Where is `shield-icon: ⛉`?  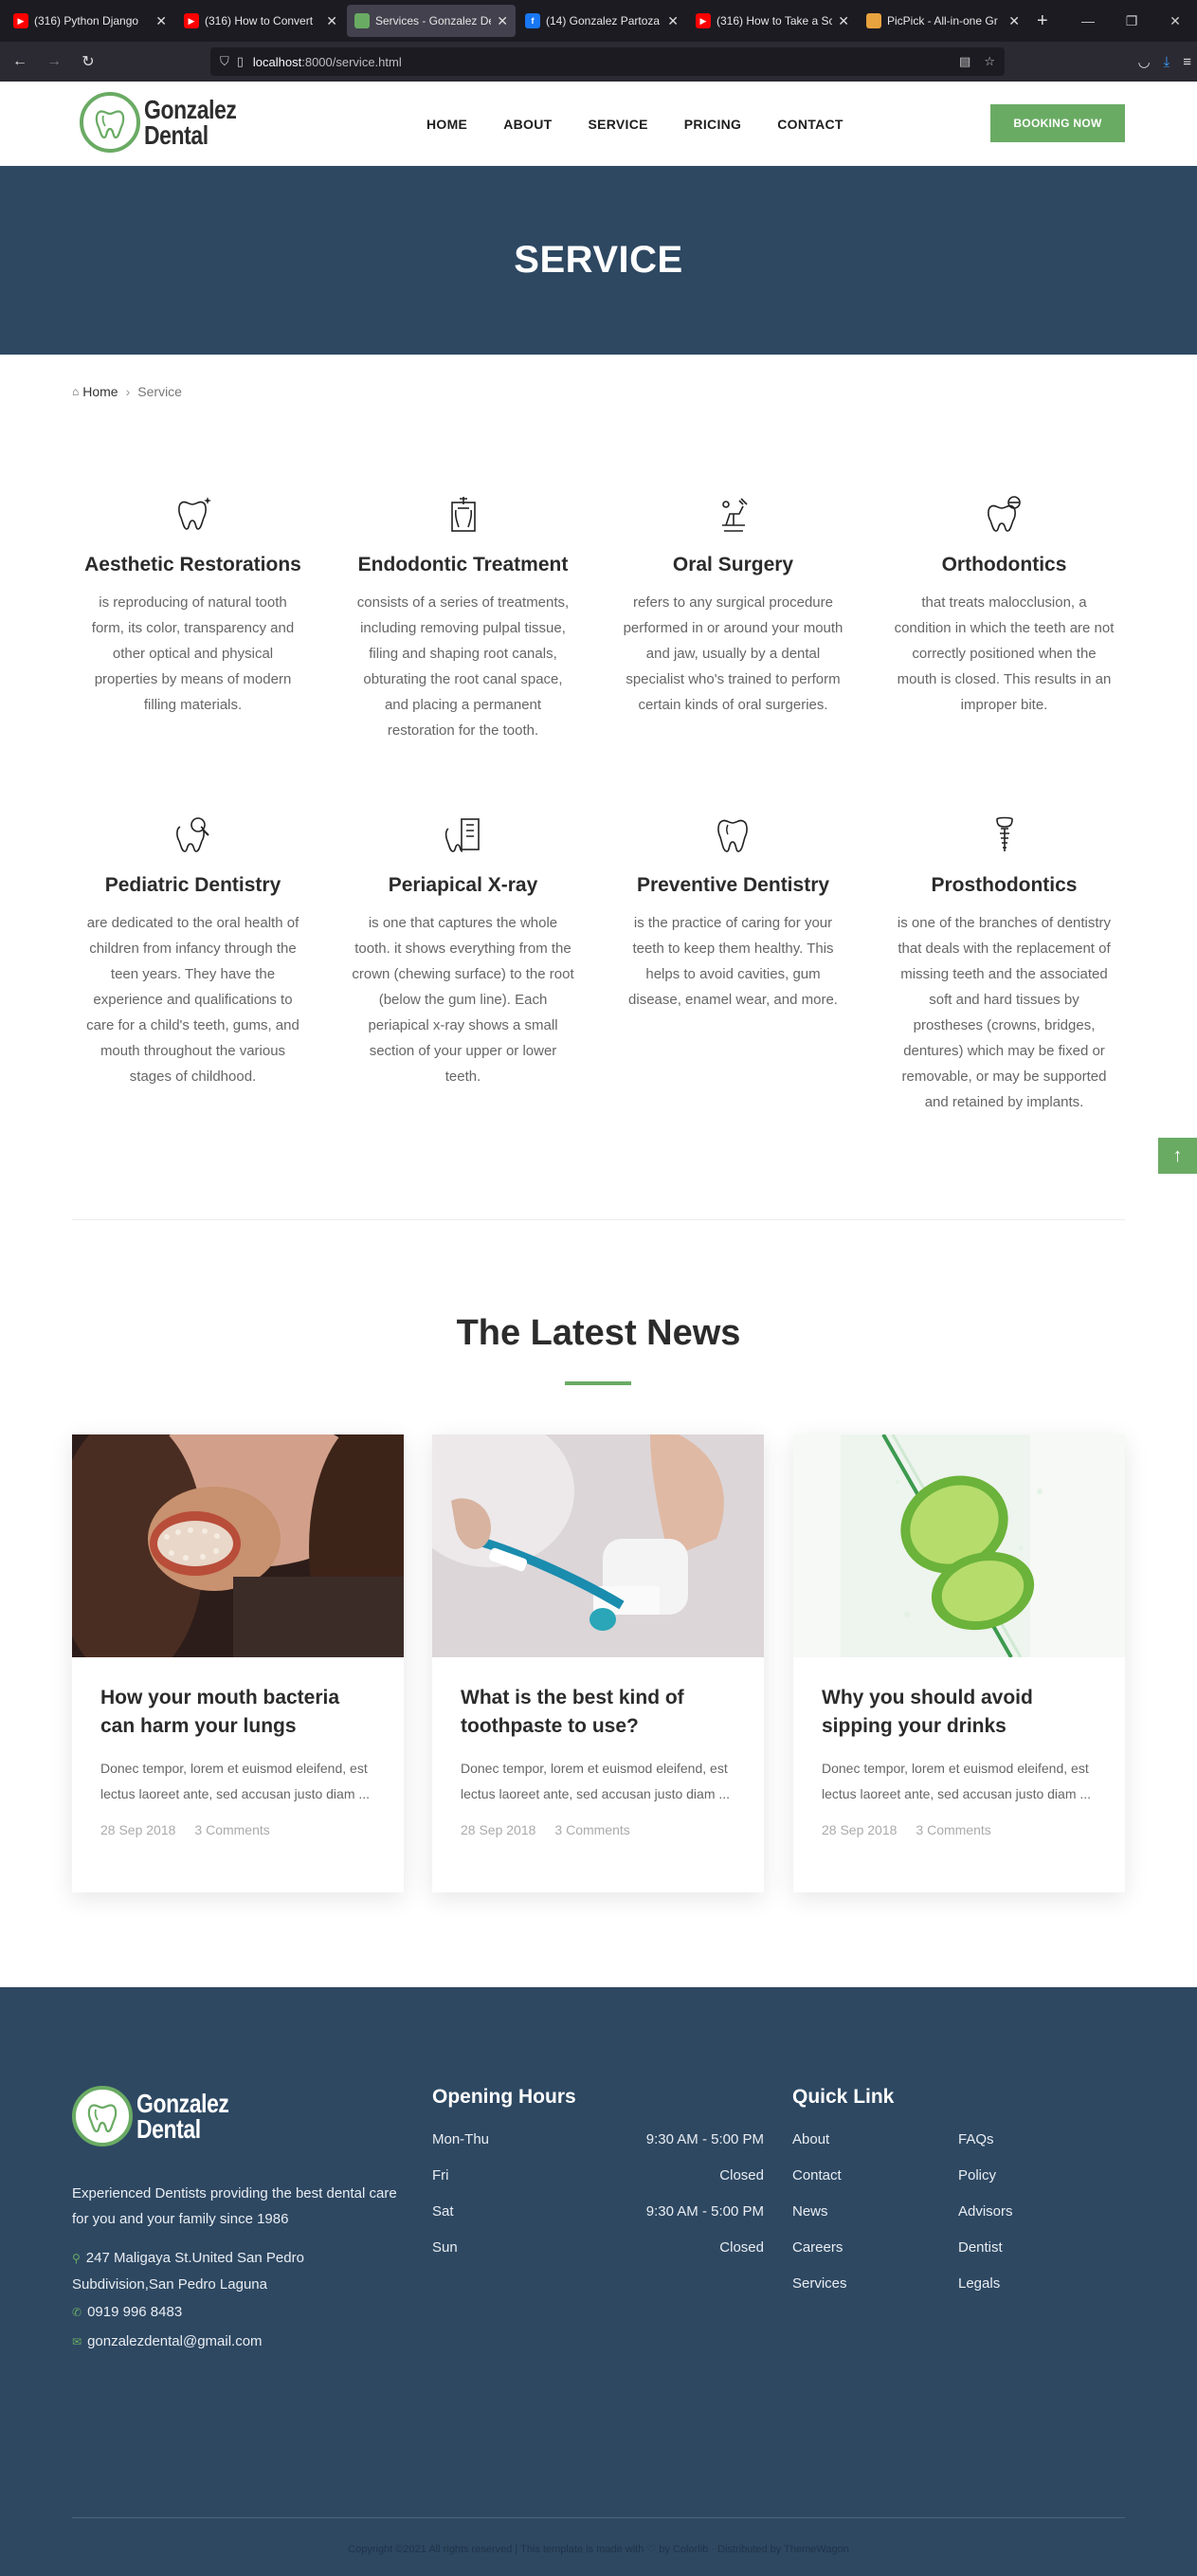
shield-icon: ⛉ is located at coordinates (225, 61).